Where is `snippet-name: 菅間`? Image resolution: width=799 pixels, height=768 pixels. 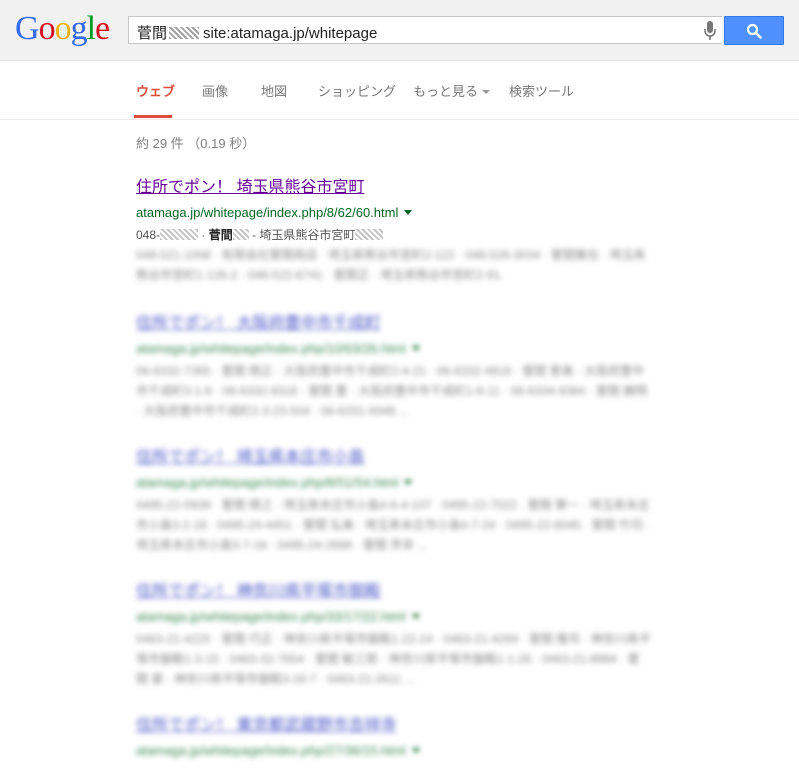 snippet-name: 菅間 is located at coordinates (220, 235).